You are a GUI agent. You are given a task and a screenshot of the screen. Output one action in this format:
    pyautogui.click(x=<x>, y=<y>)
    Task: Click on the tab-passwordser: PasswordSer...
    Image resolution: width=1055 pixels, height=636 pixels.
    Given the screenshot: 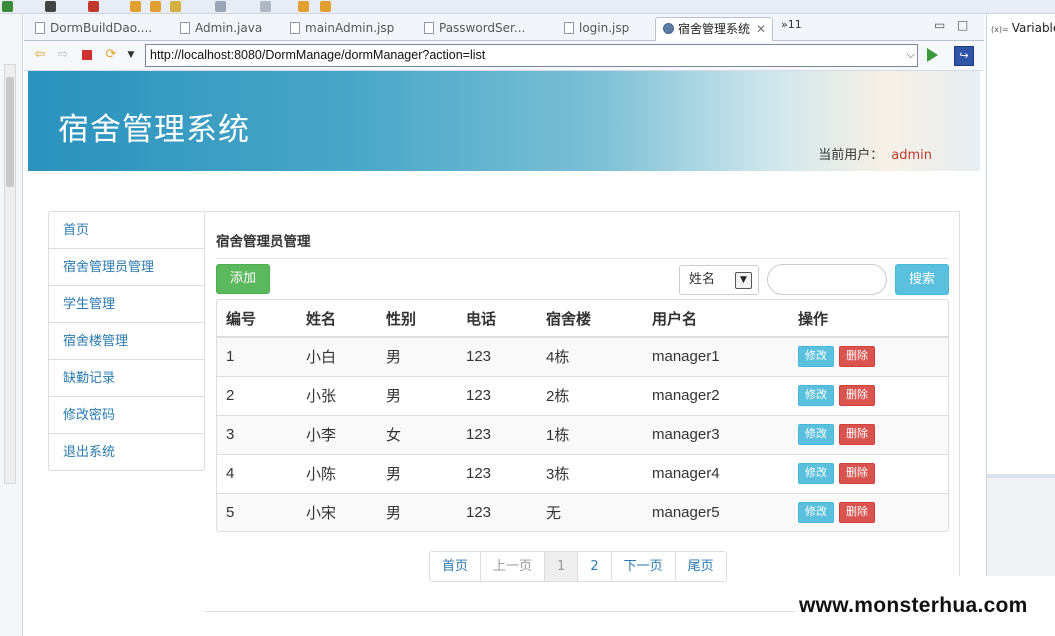 What is the action you would take?
    pyautogui.click(x=474, y=29)
    